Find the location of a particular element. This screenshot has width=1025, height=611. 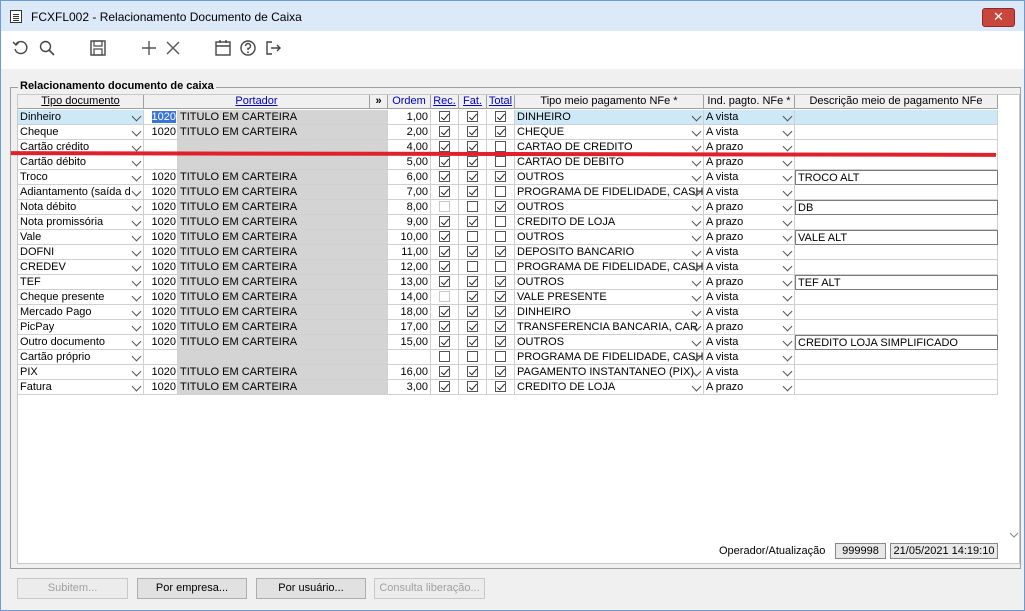

delete-icon is located at coordinates (173, 49).